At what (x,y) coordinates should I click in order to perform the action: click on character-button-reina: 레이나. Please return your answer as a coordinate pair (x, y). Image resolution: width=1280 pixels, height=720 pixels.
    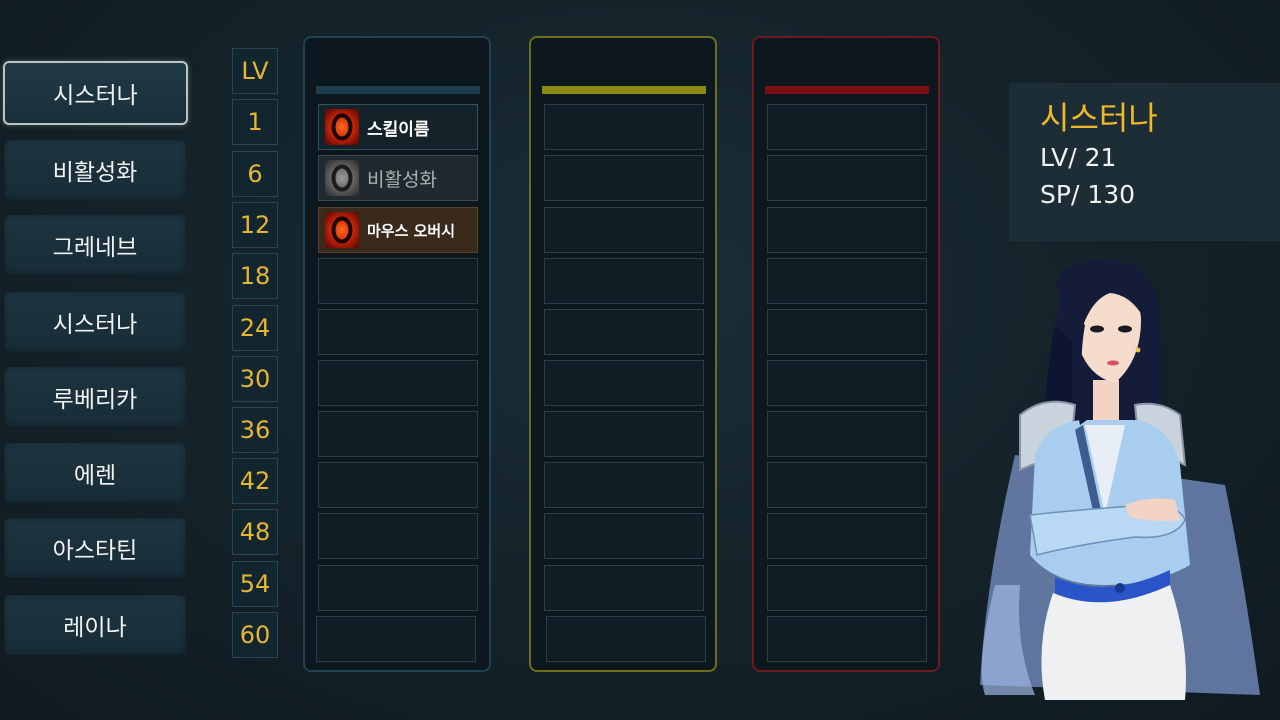
    Looking at the image, I should click on (95, 625).